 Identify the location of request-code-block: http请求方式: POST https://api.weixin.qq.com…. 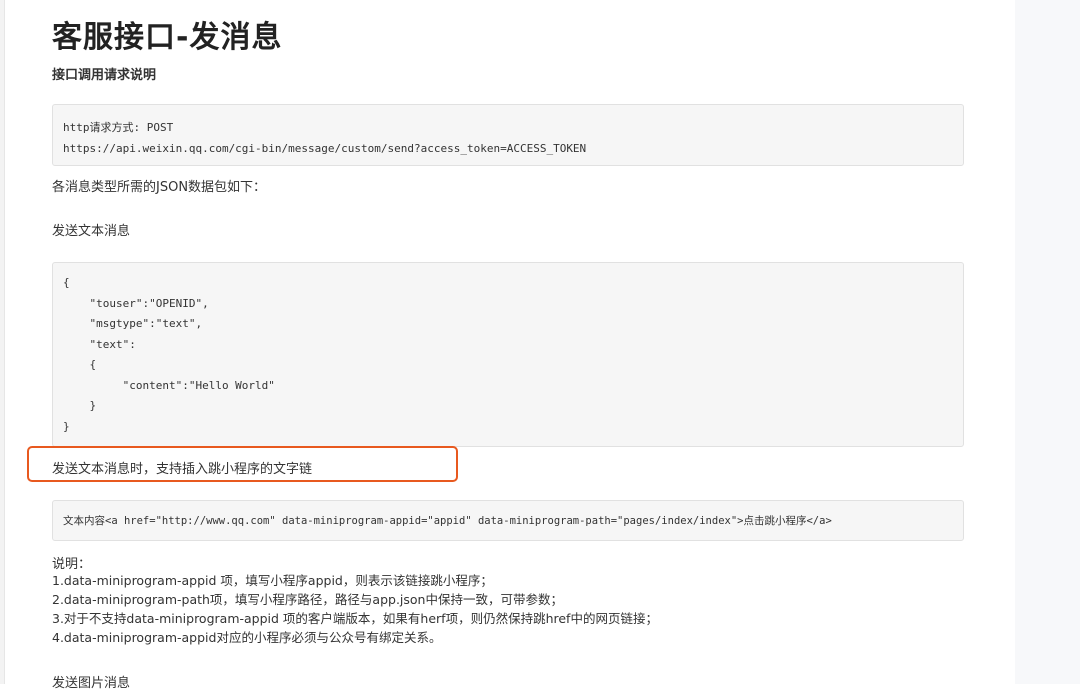
(508, 135).